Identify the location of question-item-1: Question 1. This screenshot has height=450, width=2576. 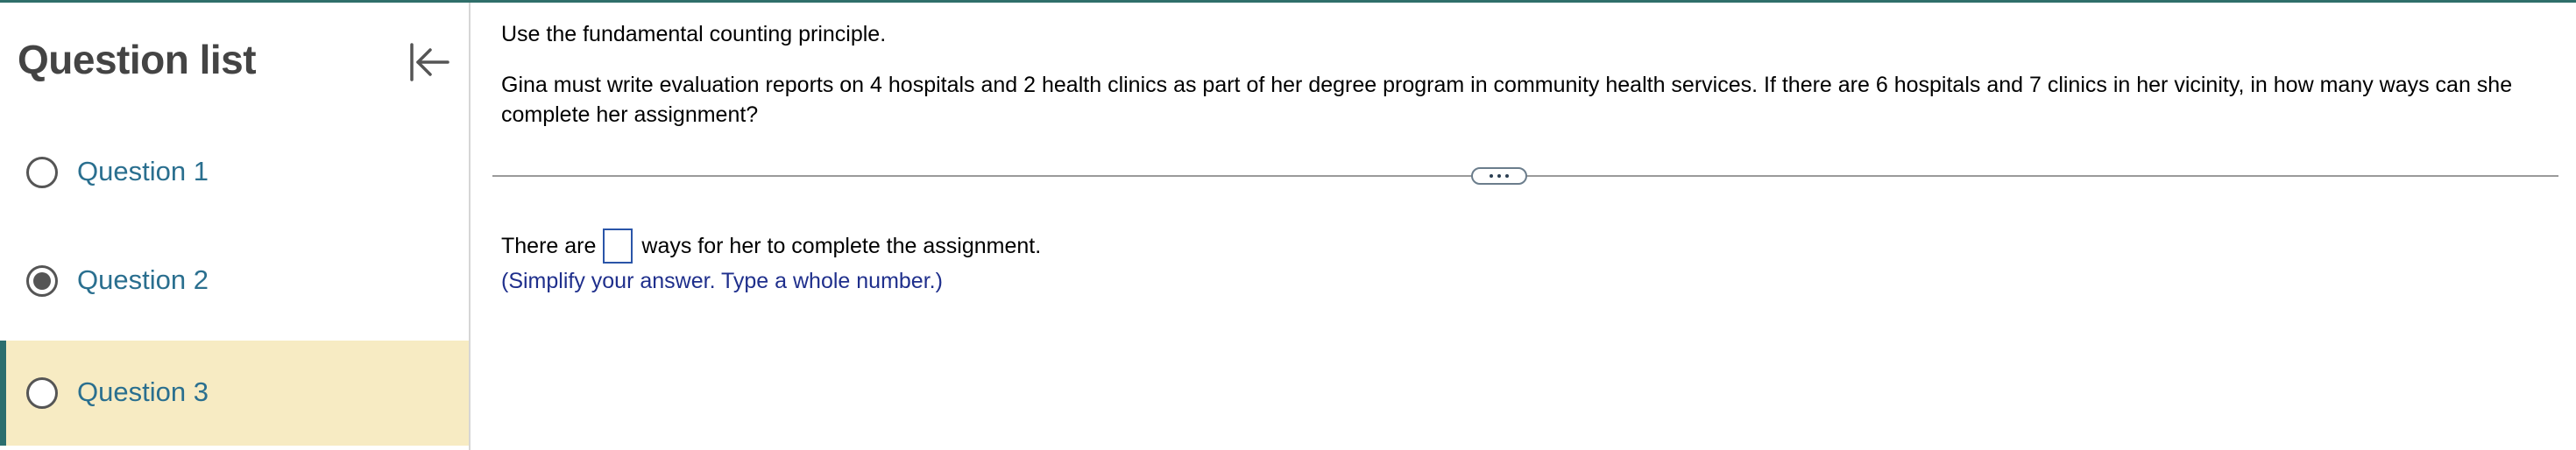
(234, 172).